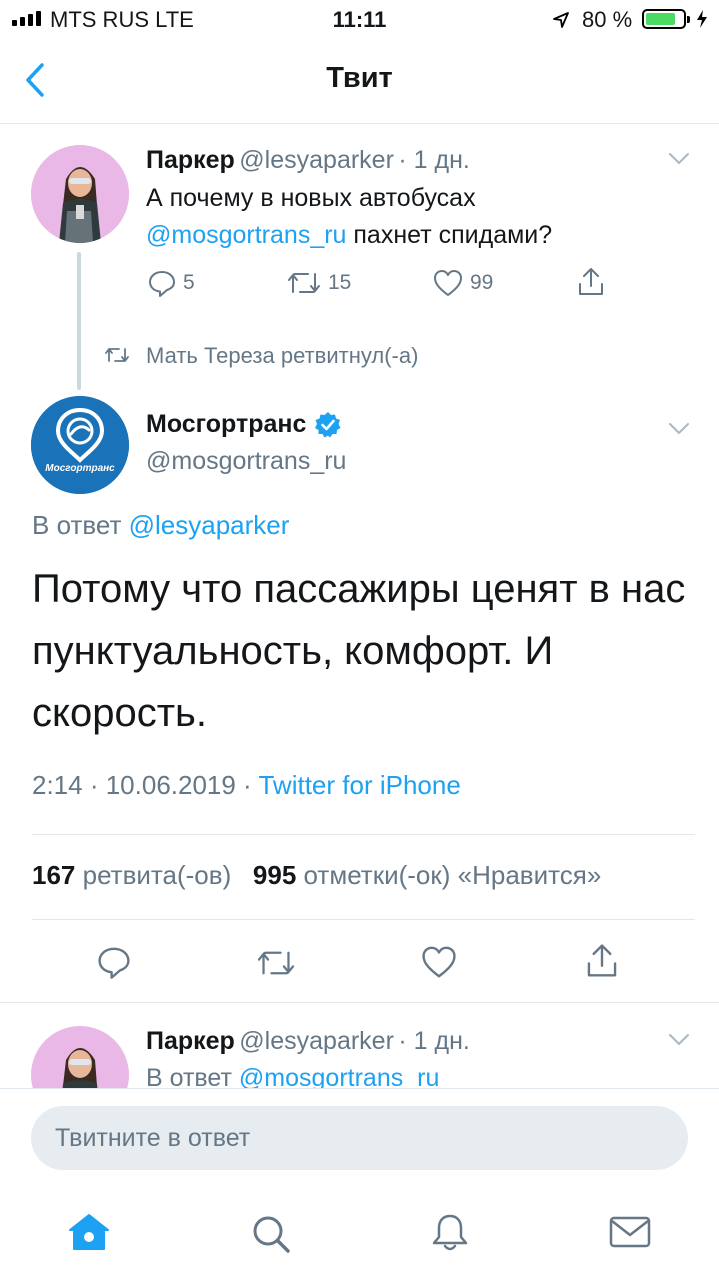 The image size is (719, 1280). I want to click on retweet-action: 15, so click(318, 283).